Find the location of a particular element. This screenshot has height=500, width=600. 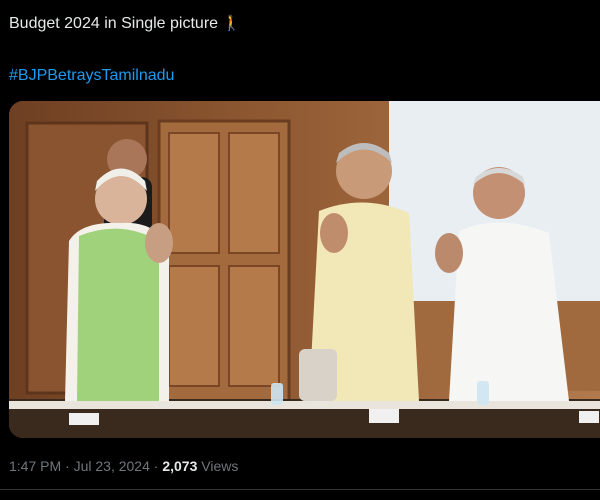

post-text: Budget 2024 in Single picture 🚶 is located at coordinates (125, 24).